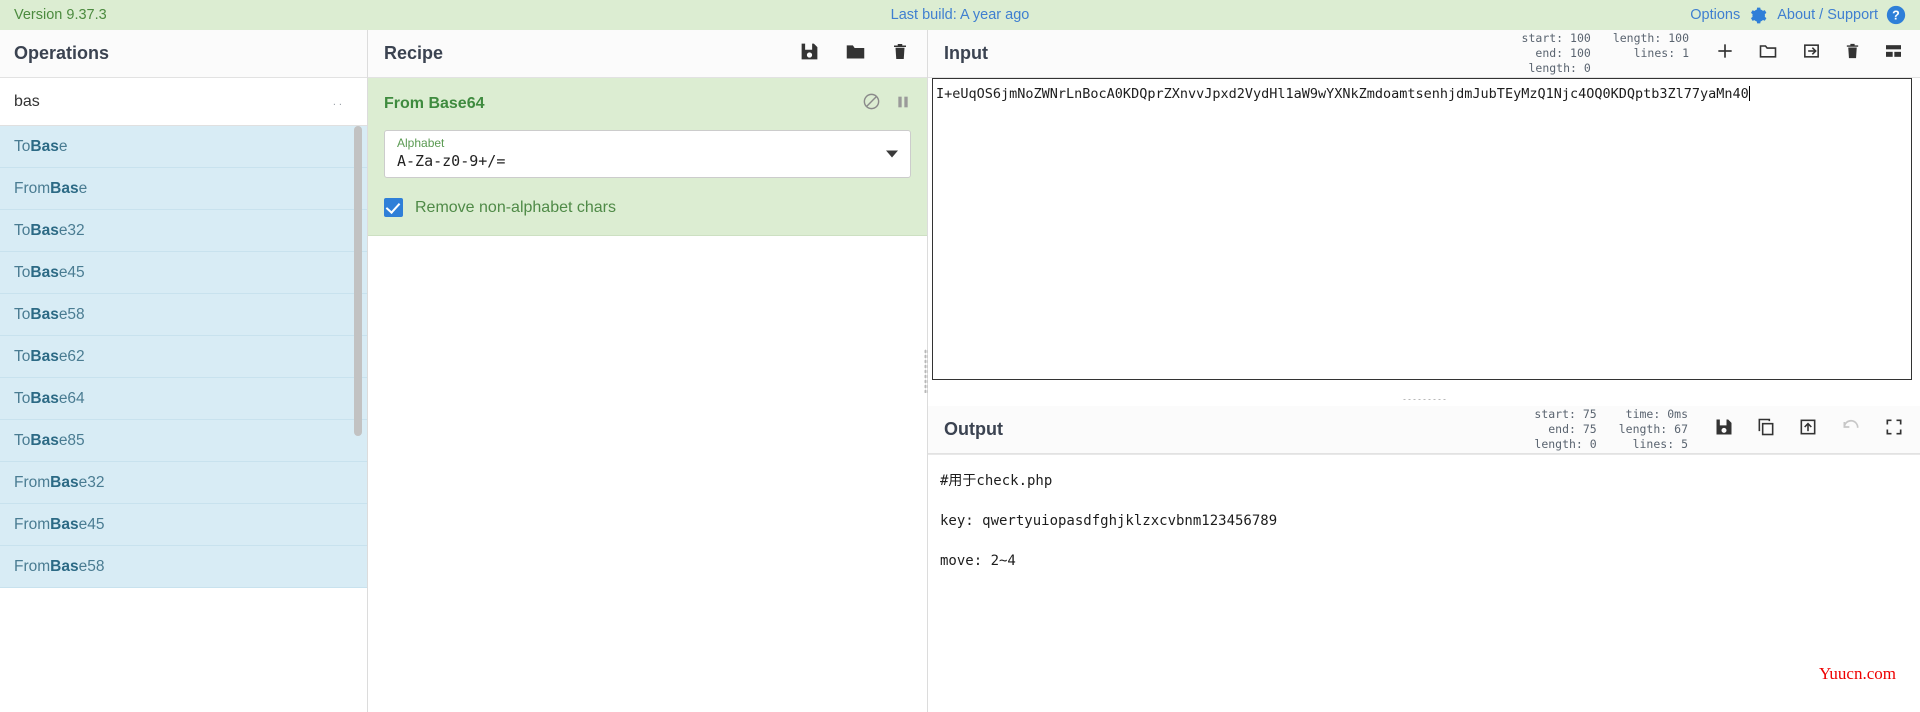 The image size is (1920, 712). Describe the element at coordinates (1559, 67) in the screenshot. I see `input-sel-length-stat: length: 0` at that location.